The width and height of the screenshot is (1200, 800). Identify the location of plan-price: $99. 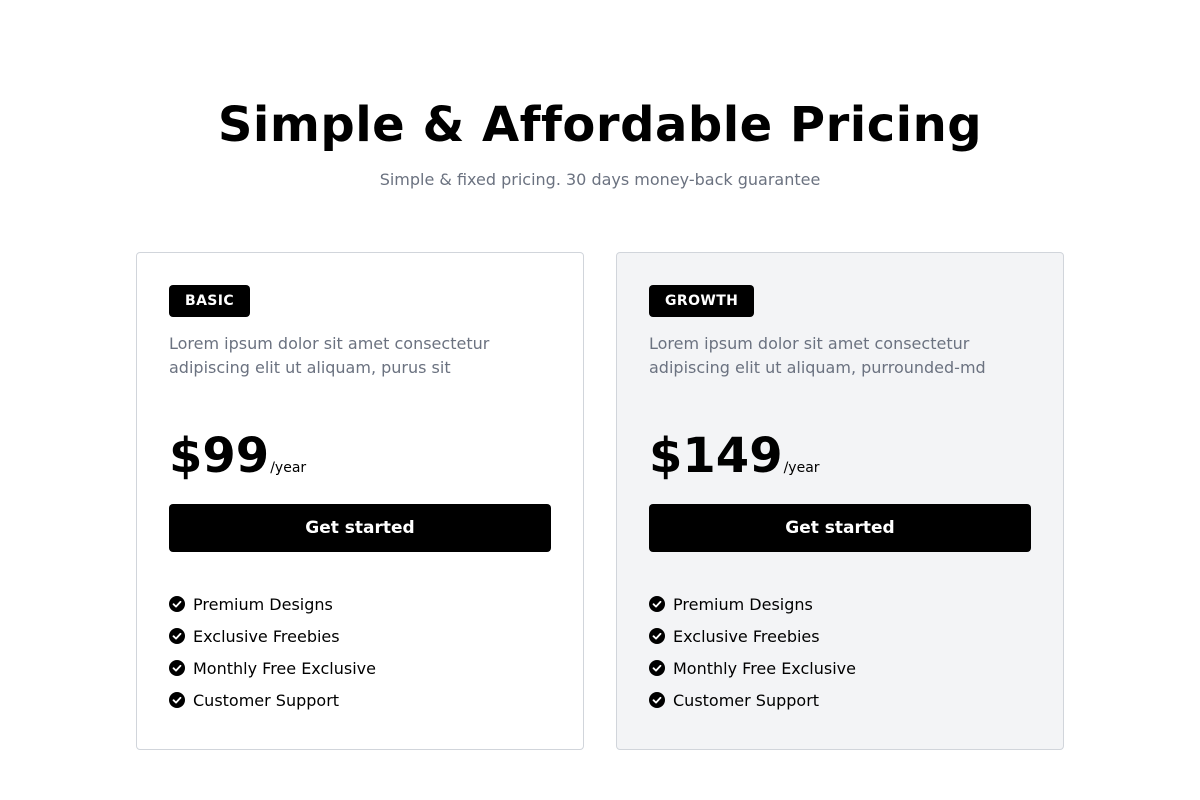
(219, 456).